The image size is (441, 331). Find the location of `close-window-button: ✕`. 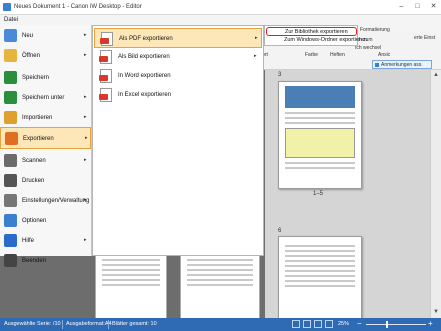

close-window-button: ✕ is located at coordinates (433, 7).